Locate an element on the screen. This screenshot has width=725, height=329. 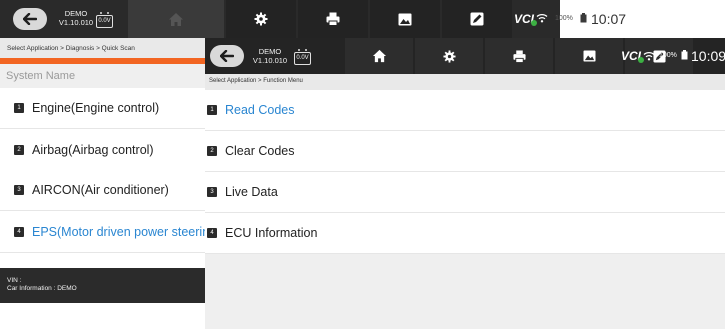
function-label: Live Data is located at coordinates (251, 192).